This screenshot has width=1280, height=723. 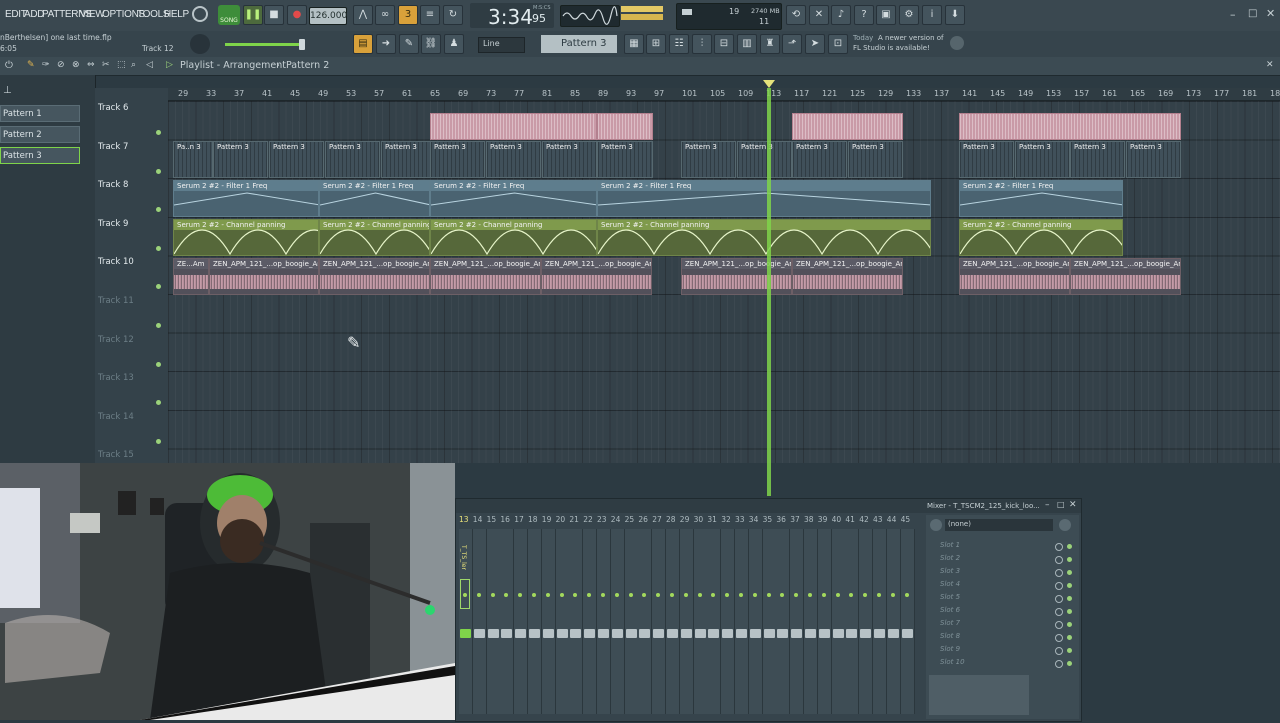 I want to click on track-label: Track 13, so click(x=116, y=378).